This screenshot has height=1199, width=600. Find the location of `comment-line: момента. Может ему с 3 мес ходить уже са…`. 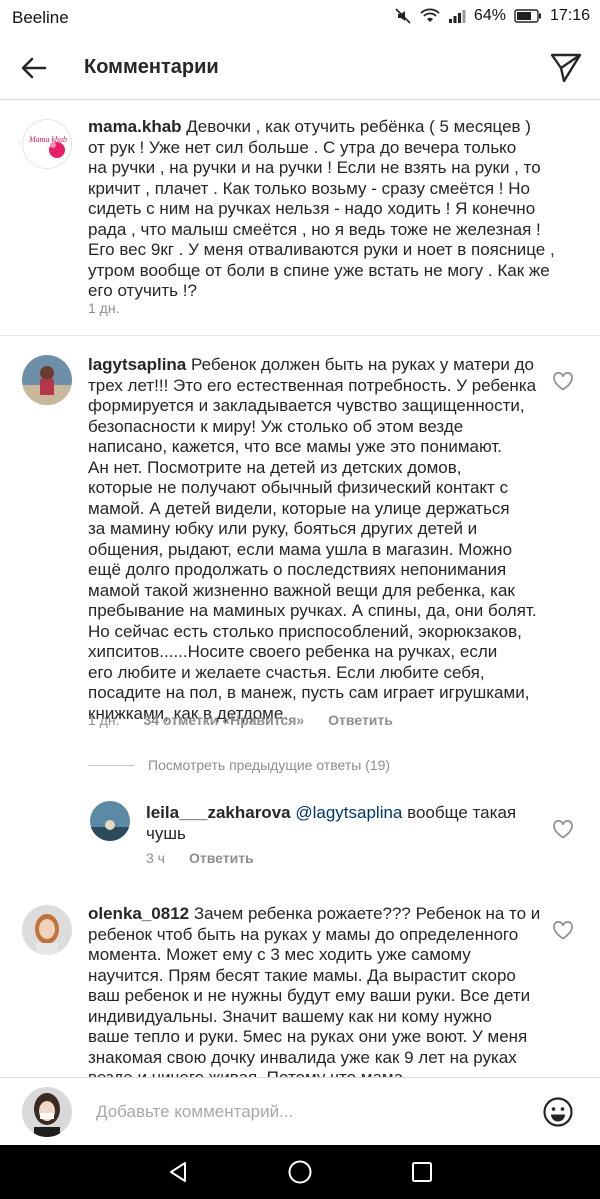

comment-line: момента. Может ему с 3 мес ходить уже са… is located at coordinates (279, 954).